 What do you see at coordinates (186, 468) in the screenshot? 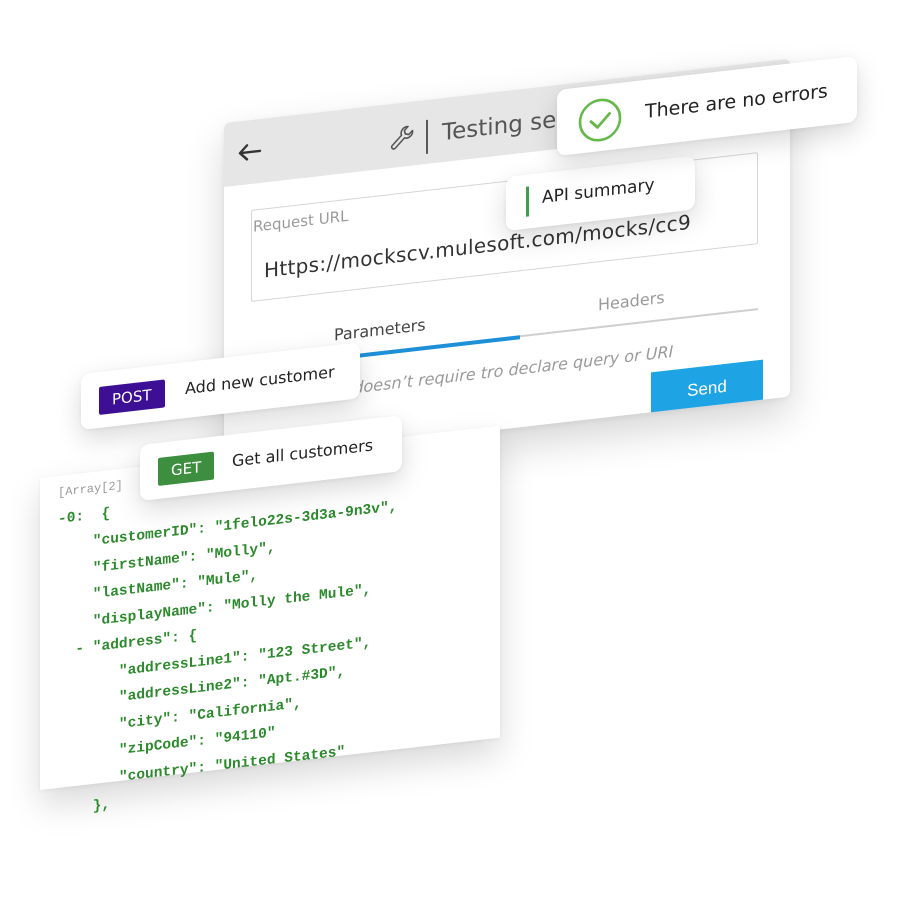
I see `method-badge-get: GET` at bounding box center [186, 468].